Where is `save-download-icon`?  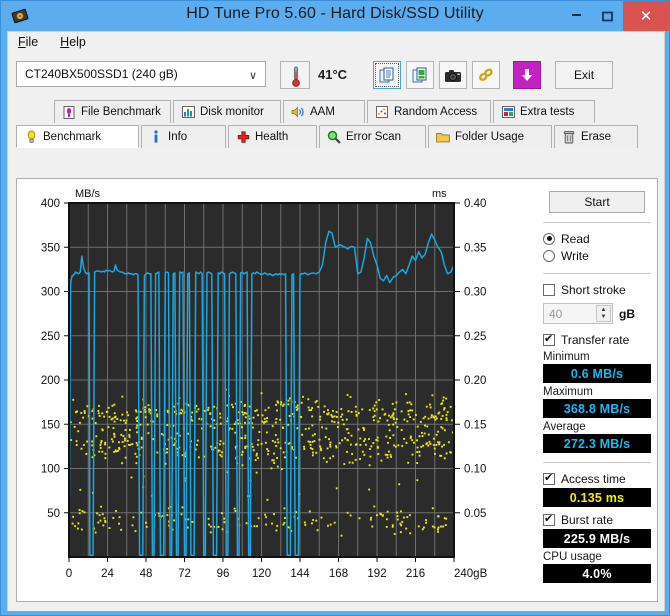
save-download-icon is located at coordinates (527, 75).